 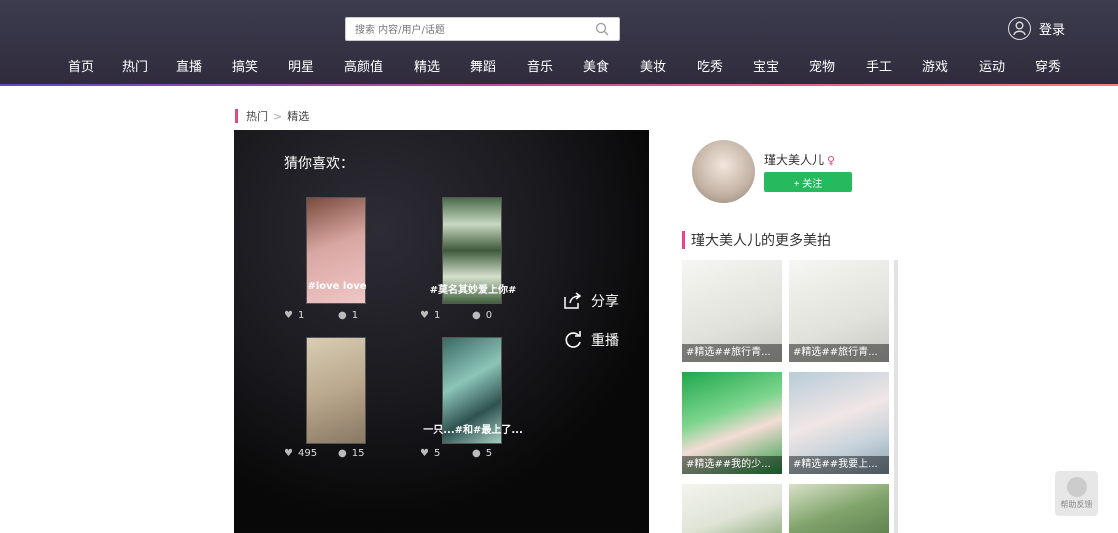 I want to click on search-icon, so click(x=602, y=29).